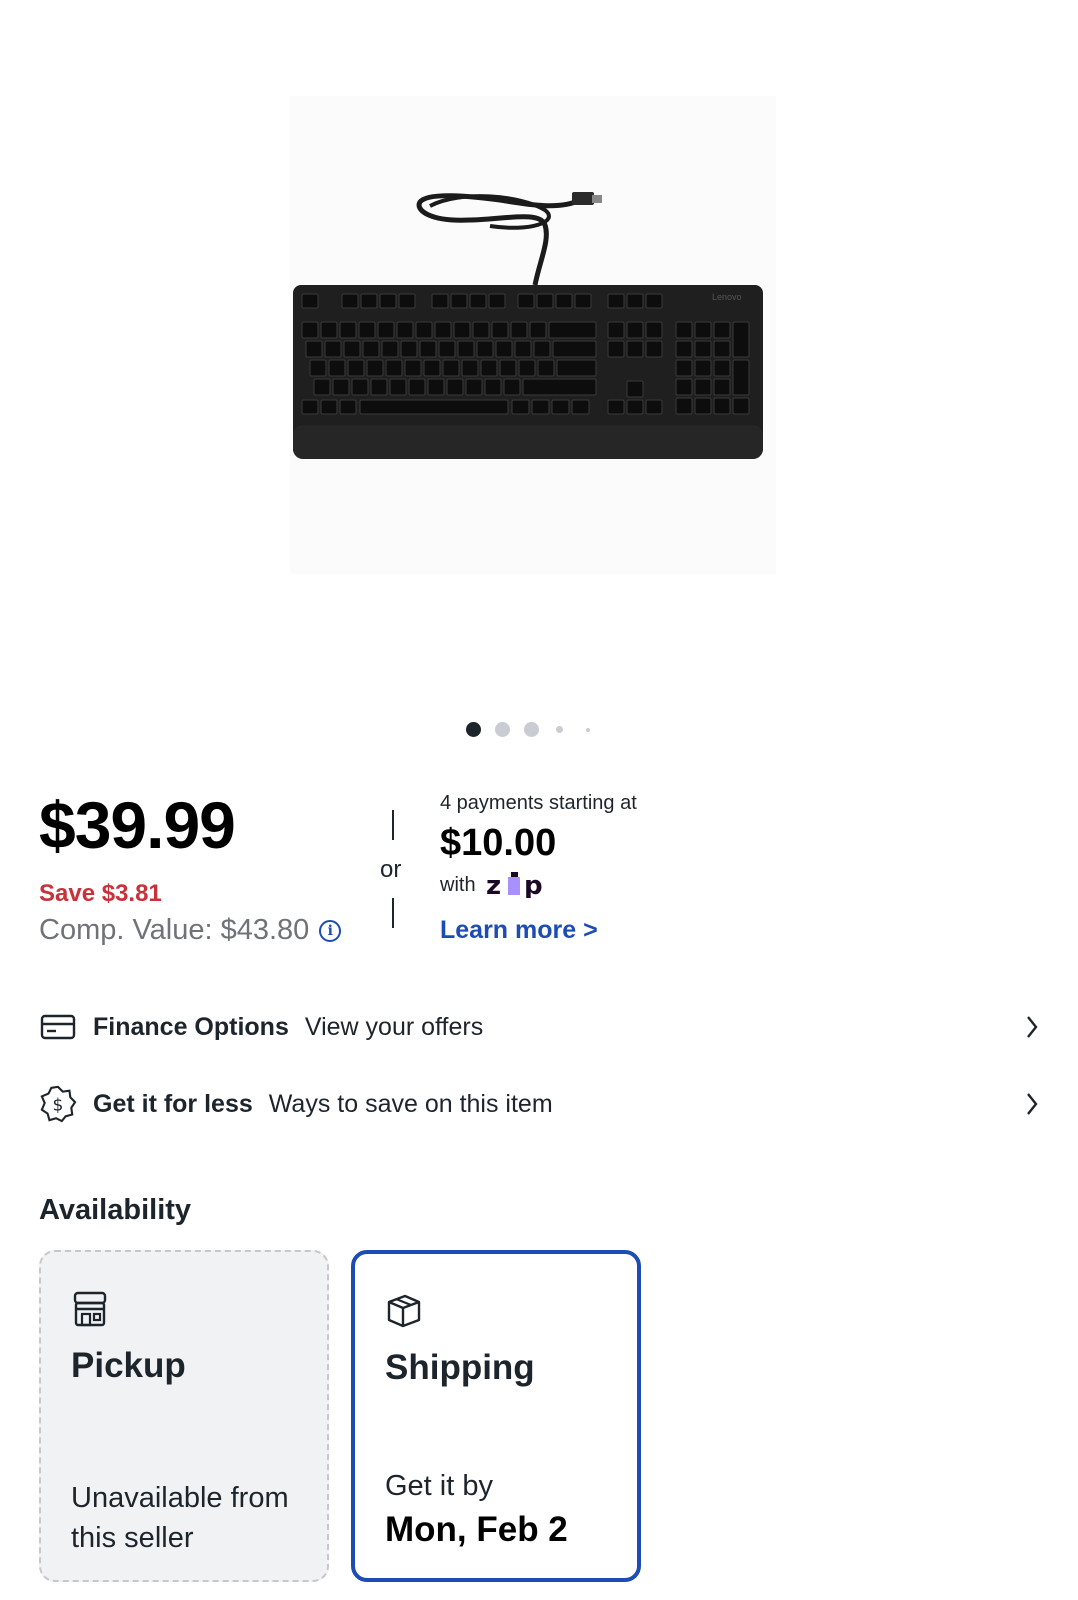 The width and height of the screenshot is (1078, 1600). I want to click on pickup-option-card: Pickup Unavailable from this seller, so click(184, 1416).